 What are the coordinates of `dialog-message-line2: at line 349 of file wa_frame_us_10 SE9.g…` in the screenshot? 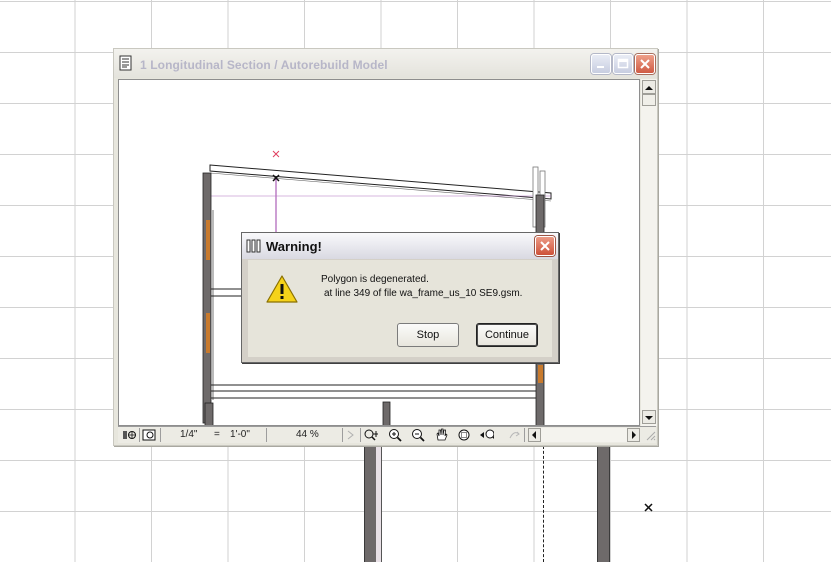 It's located at (423, 293).